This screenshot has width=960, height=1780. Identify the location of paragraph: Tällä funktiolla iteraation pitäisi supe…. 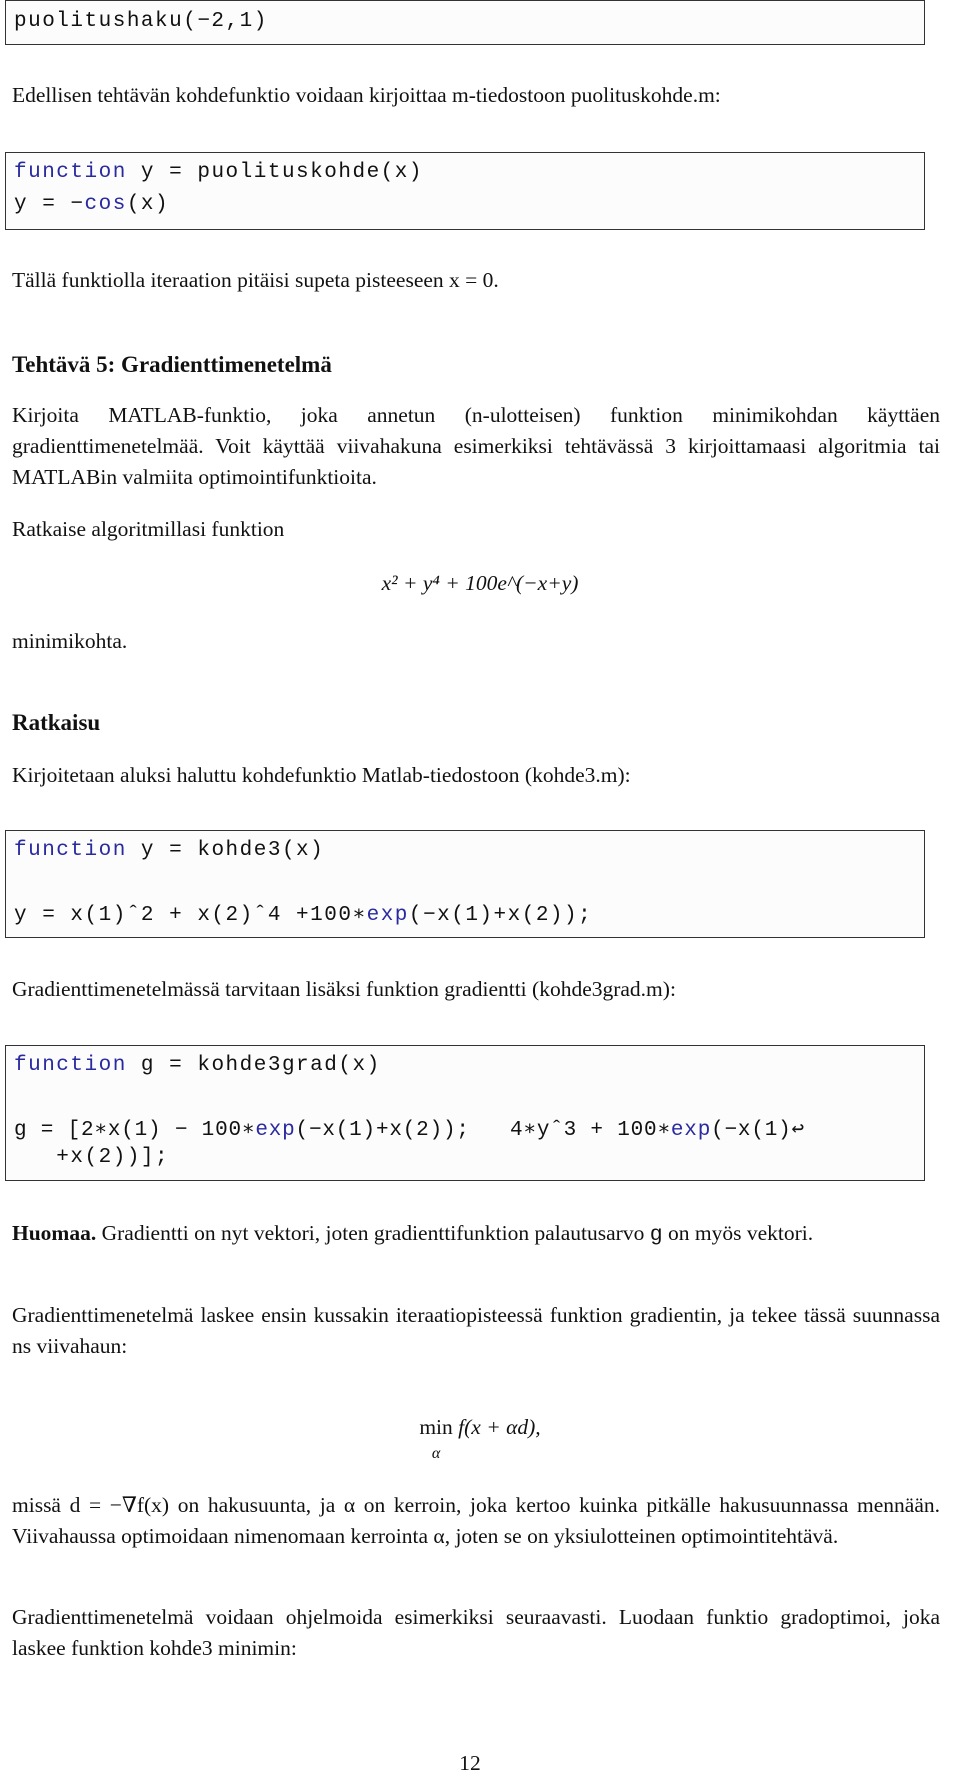
(255, 280).